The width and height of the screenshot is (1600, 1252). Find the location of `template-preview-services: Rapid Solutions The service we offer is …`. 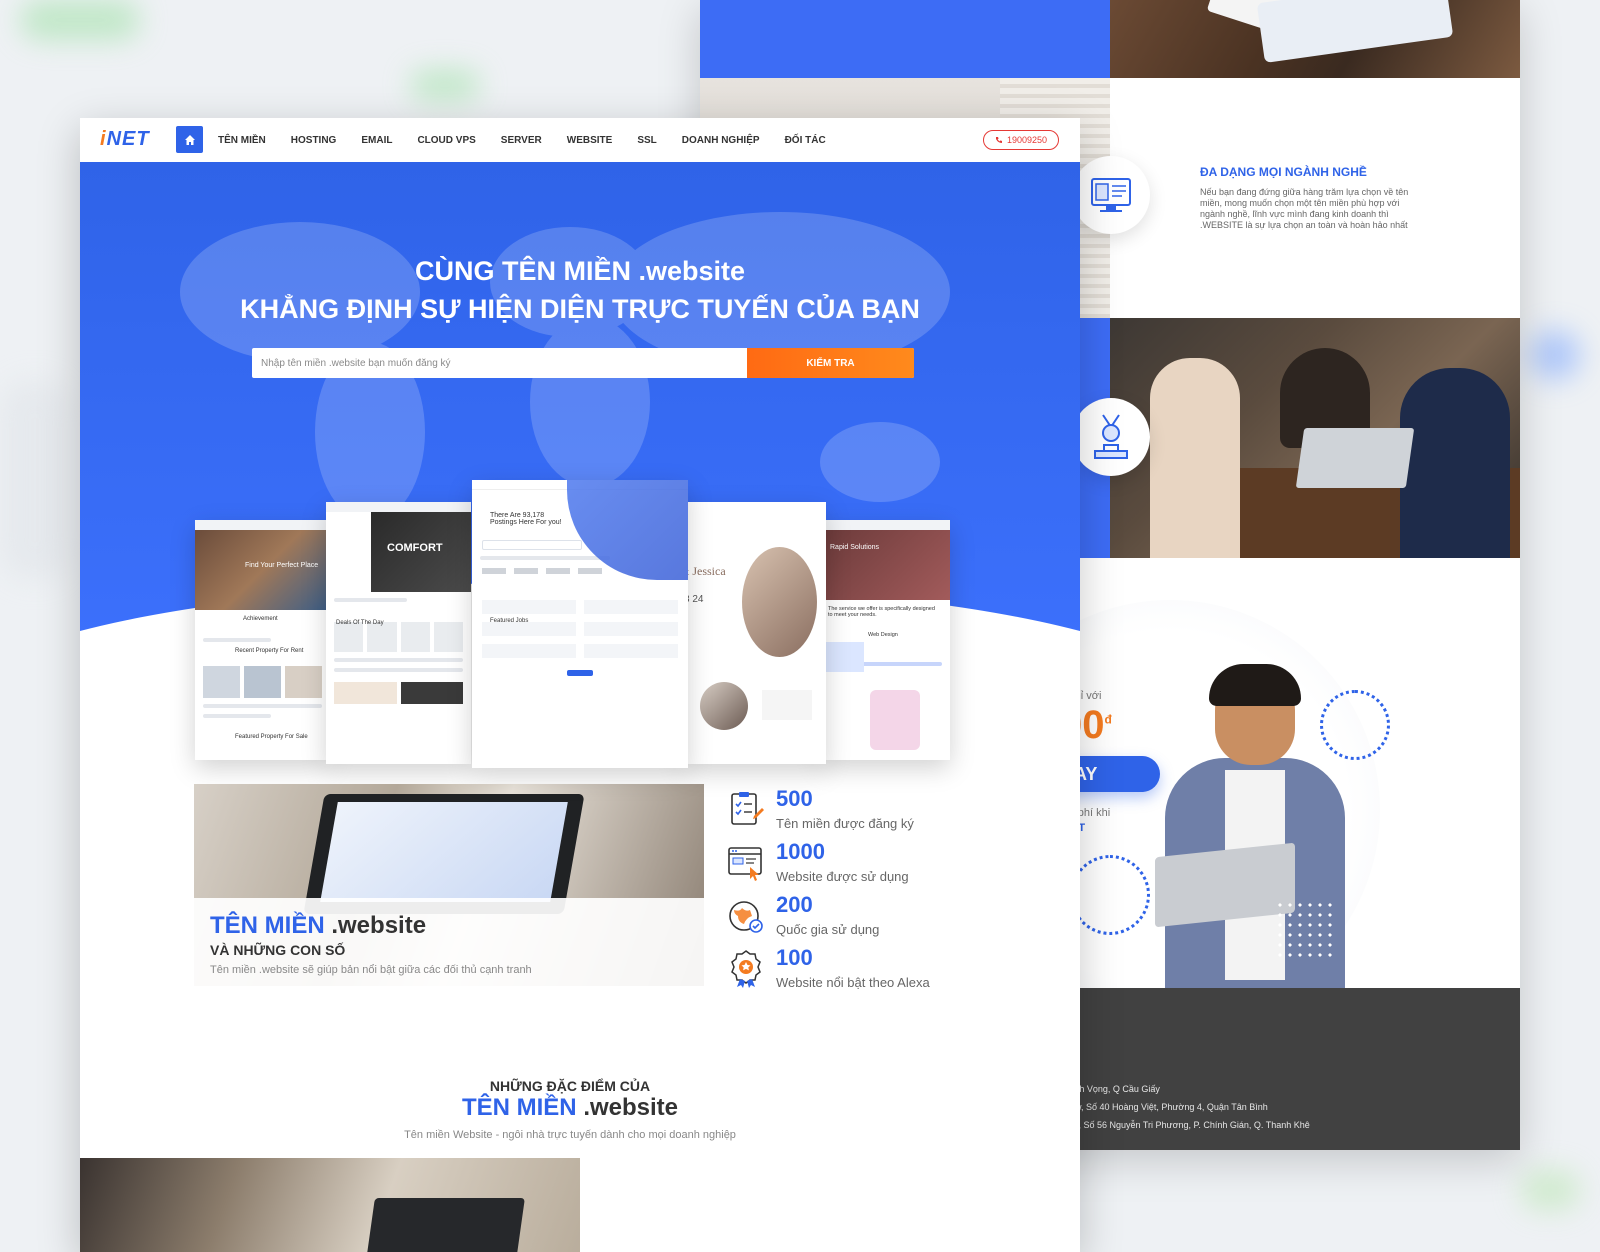

template-preview-services: Rapid Solutions The service we offer is … is located at coordinates (885, 640).